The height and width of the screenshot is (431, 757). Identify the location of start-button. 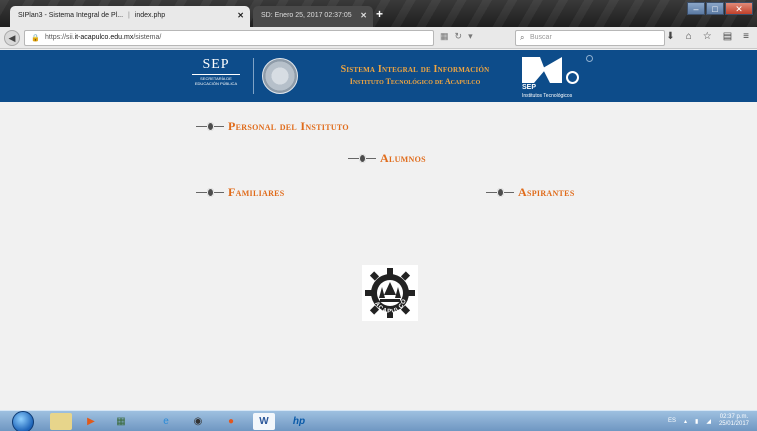
(23, 421).